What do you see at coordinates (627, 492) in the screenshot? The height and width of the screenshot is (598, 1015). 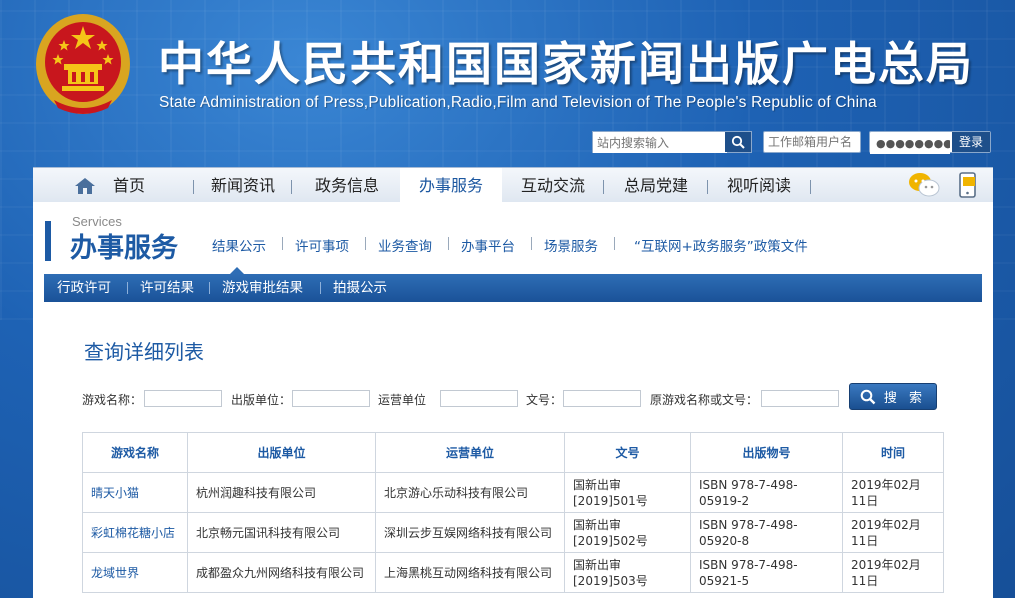 I see `doc-number-cell: 国新出审[2019]501号` at bounding box center [627, 492].